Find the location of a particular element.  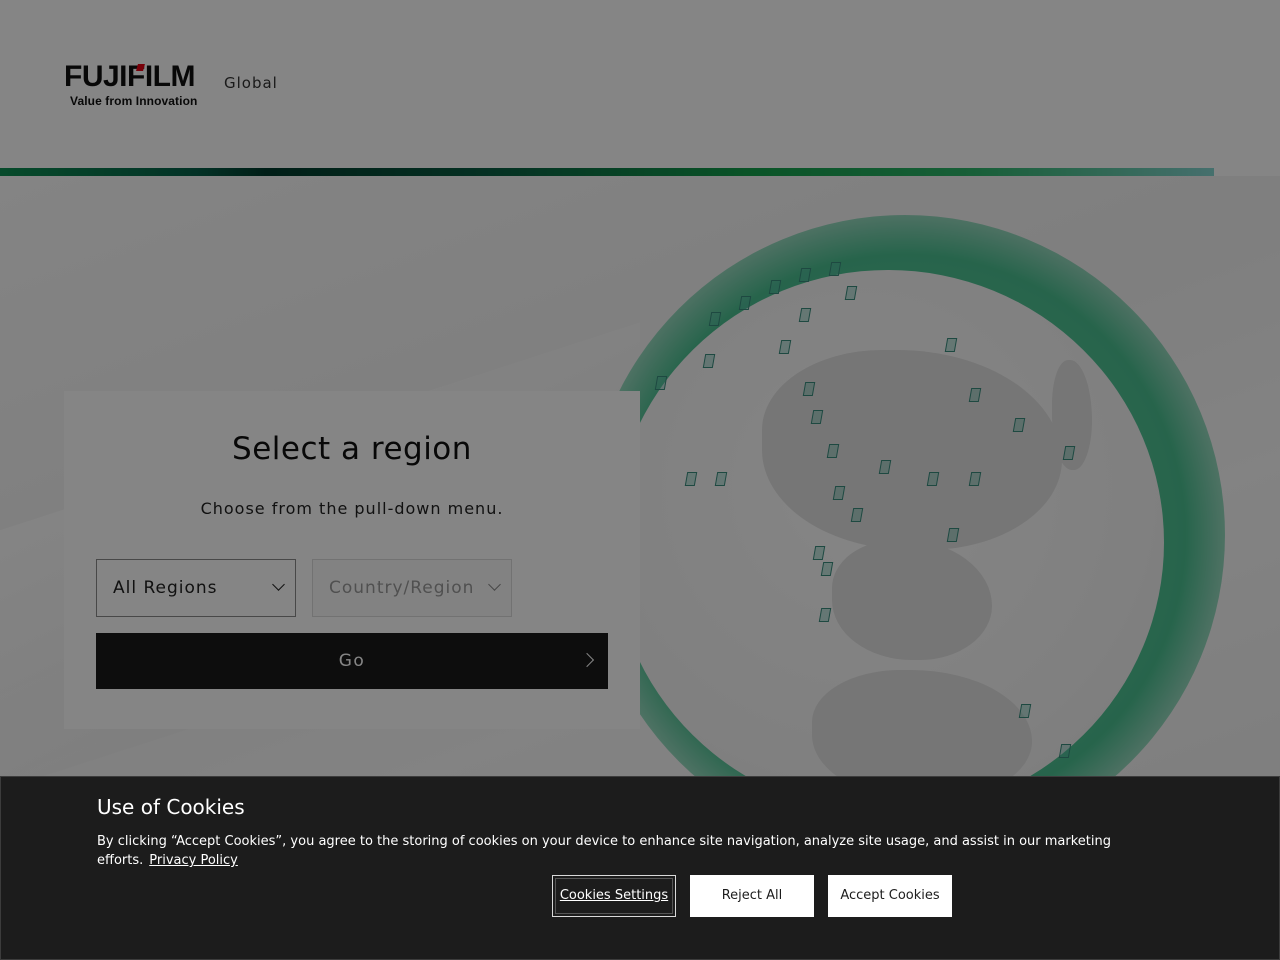

cookies-settings-button: Cookies Settings is located at coordinates (614, 896).